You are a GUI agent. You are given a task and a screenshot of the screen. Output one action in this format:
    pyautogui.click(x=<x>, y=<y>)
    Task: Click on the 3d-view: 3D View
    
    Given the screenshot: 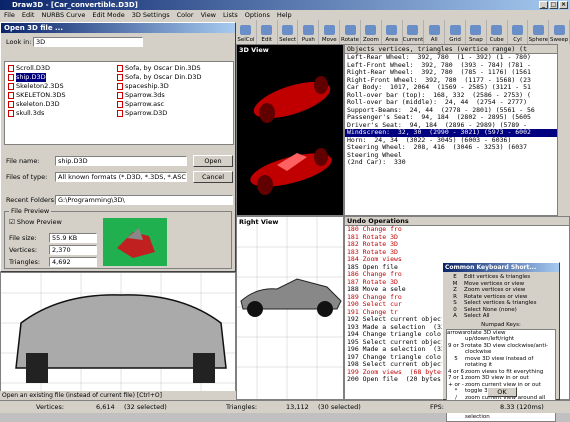 What is the action you would take?
    pyautogui.click(x=290, y=130)
    